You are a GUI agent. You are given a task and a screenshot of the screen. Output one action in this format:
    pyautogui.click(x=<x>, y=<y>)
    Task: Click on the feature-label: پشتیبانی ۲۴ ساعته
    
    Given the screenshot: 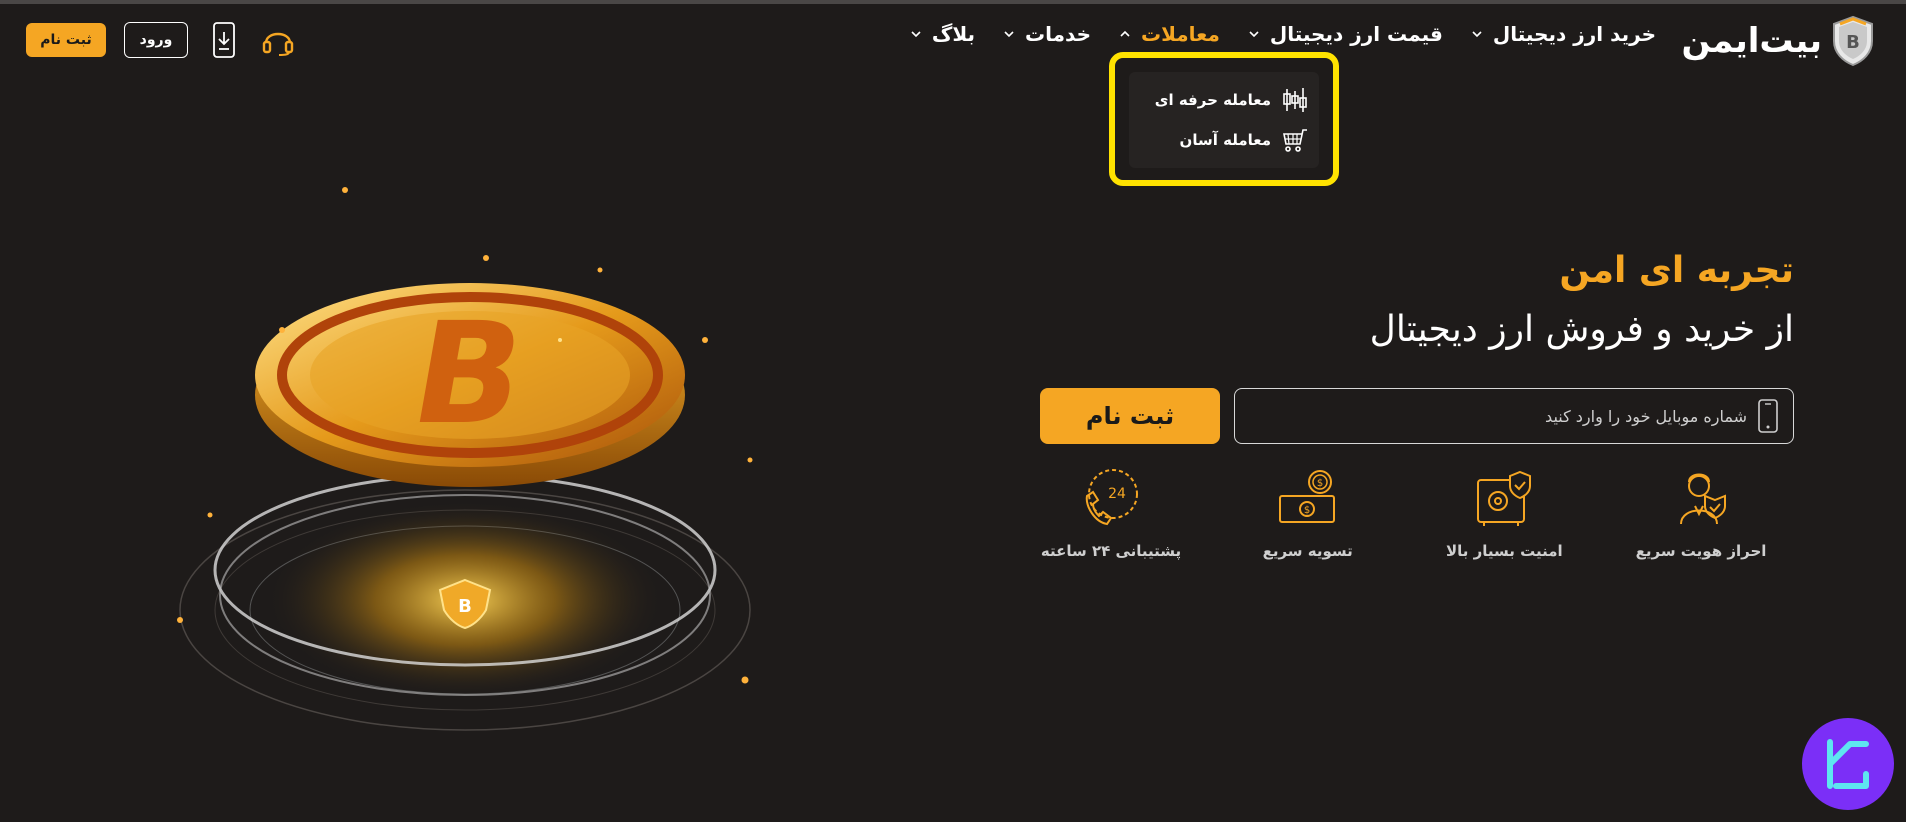 What is the action you would take?
    pyautogui.click(x=1111, y=551)
    